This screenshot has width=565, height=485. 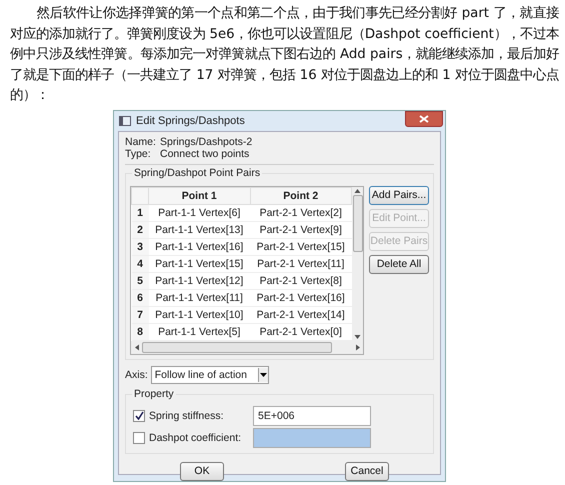 What do you see at coordinates (357, 190) in the screenshot?
I see `scroll-up-icon` at bounding box center [357, 190].